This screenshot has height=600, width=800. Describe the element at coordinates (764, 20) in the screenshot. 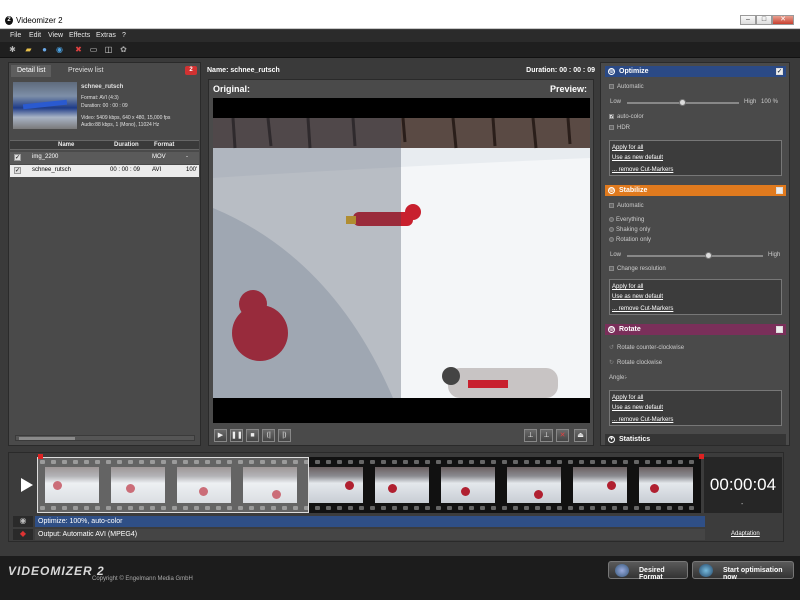

I see `maximize-button: □` at that location.